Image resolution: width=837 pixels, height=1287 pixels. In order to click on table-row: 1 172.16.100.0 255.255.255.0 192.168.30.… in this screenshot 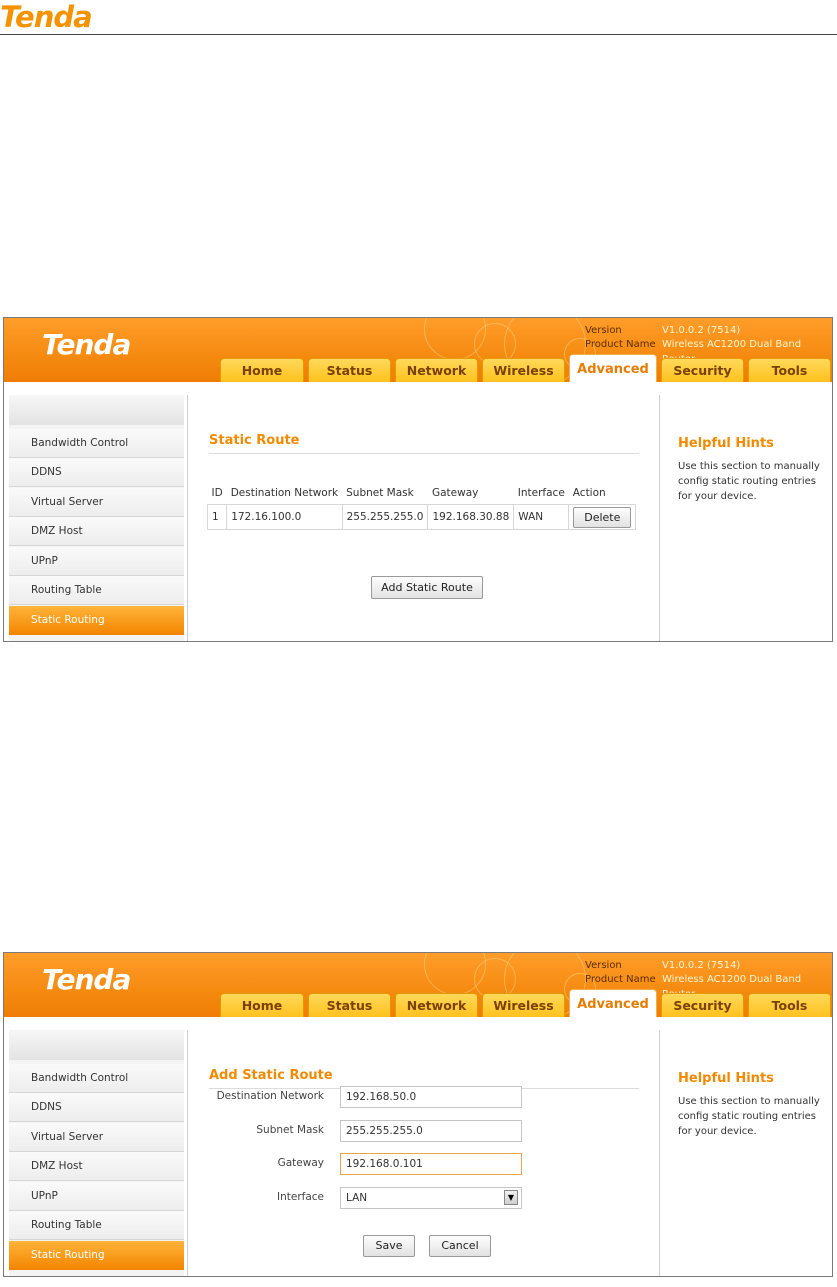, I will do `click(421, 517)`.